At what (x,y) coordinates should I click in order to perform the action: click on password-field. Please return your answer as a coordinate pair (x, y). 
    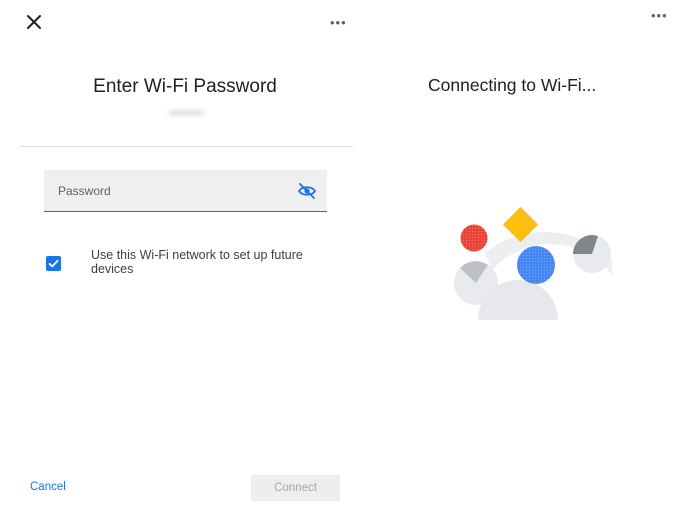
    Looking at the image, I should click on (185, 191).